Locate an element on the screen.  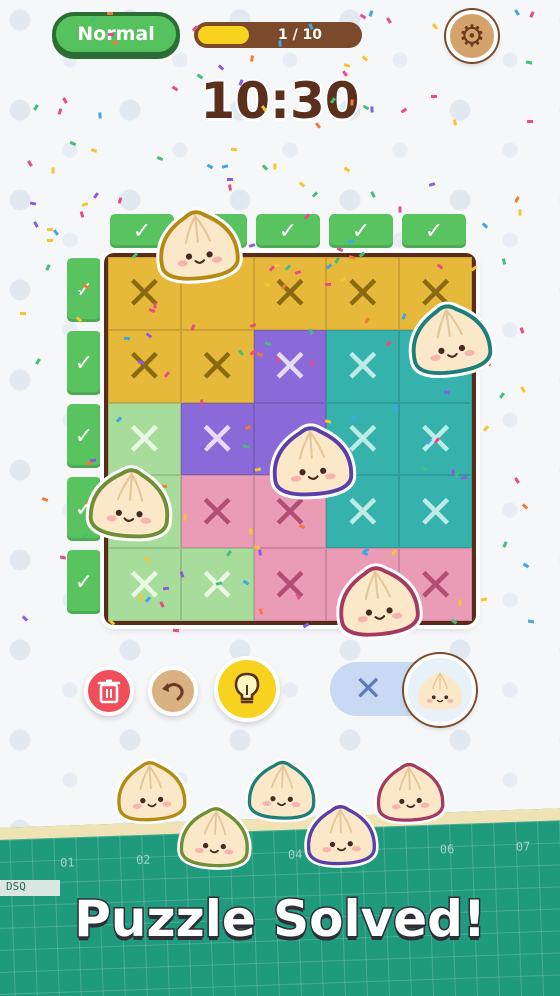
grid-cell-r4c5: ✕ is located at coordinates (435, 512).